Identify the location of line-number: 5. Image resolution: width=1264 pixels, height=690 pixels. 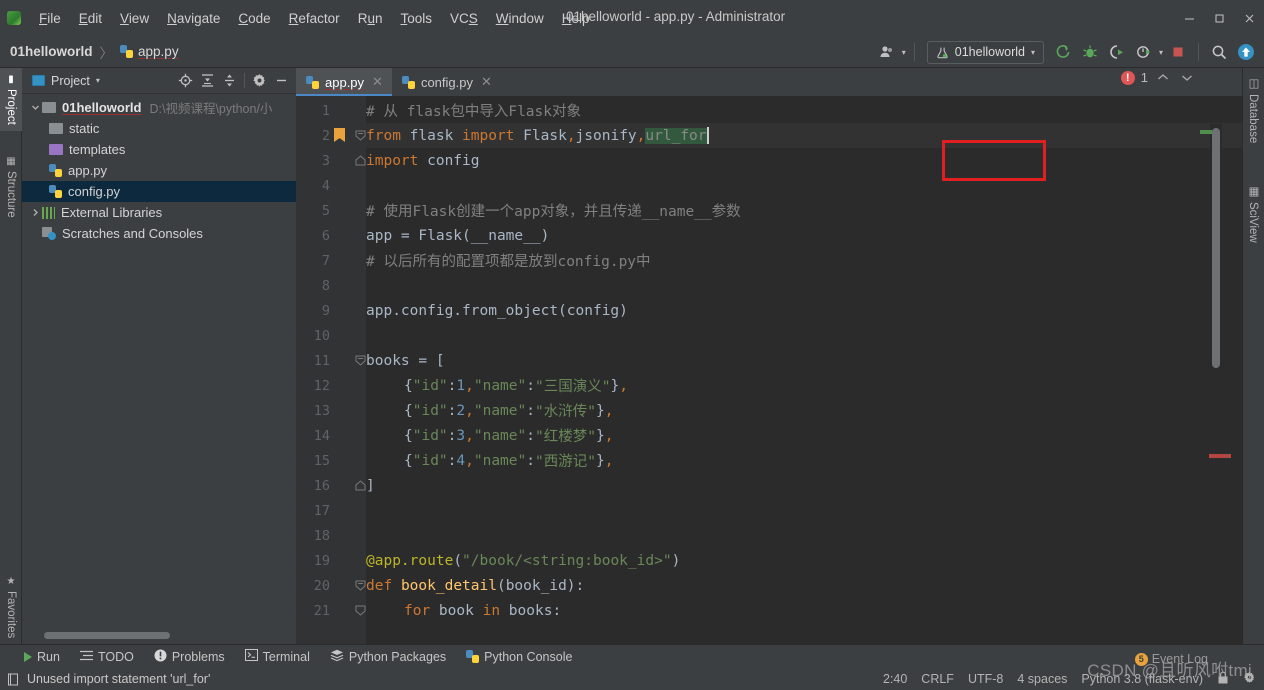
(325, 210).